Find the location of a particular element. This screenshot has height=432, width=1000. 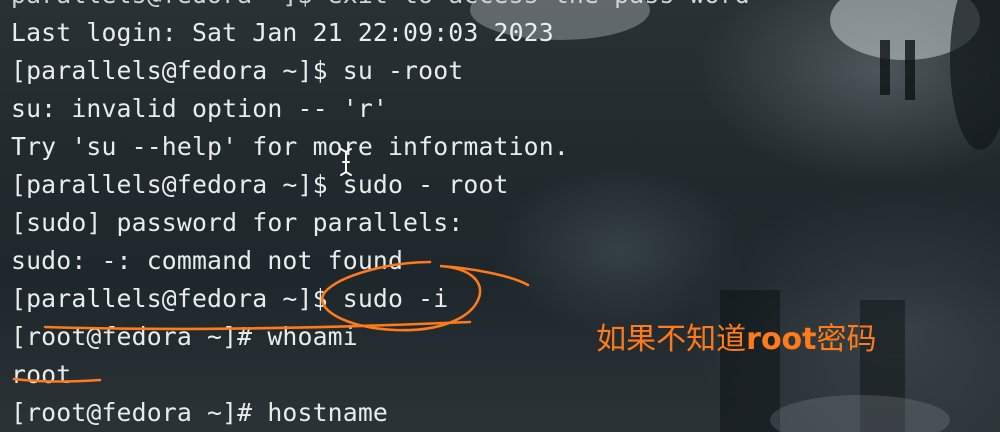

terminal-line: [parallels@fedora ~]$ sudo - root is located at coordinates (260, 184).